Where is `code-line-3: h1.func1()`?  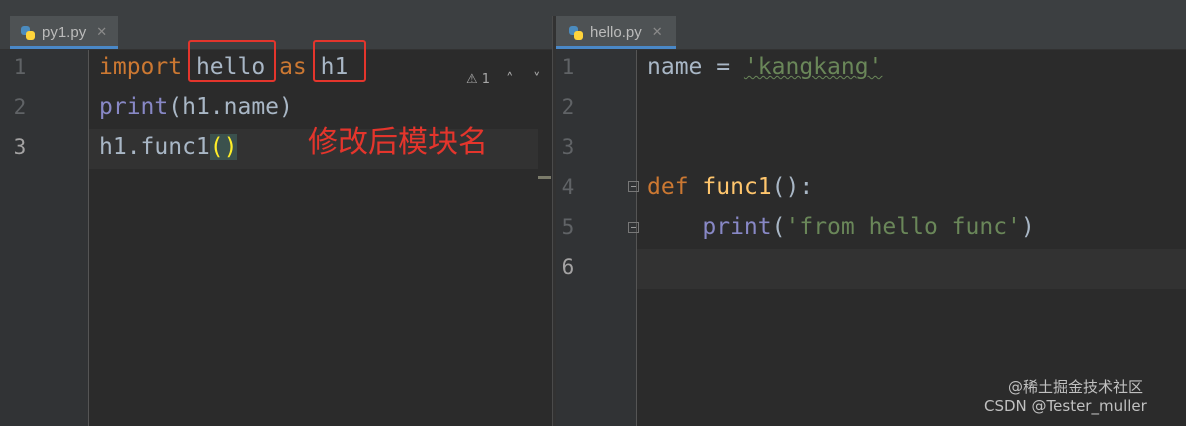
code-line-3: h1.func1() is located at coordinates (168, 147).